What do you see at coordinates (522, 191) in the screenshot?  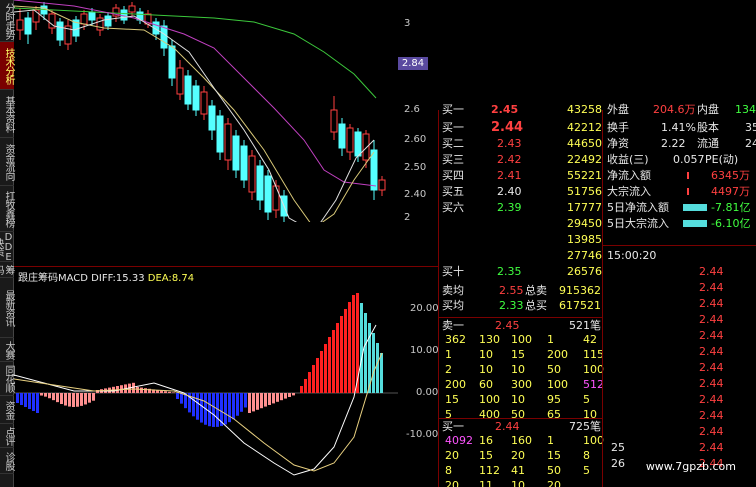 I see `book-row: 买五 2.40 51756` at bounding box center [522, 191].